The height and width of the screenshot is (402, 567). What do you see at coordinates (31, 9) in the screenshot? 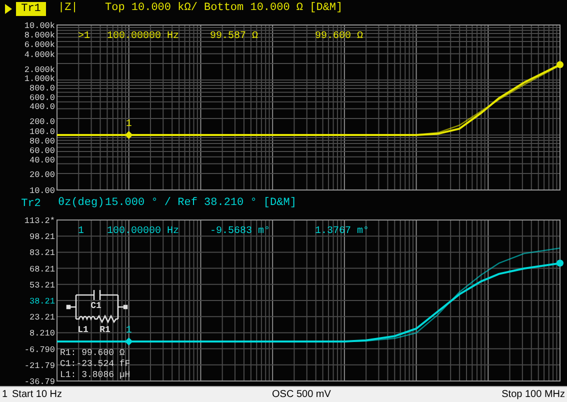
I see `trace-tab: Tr1` at bounding box center [31, 9].